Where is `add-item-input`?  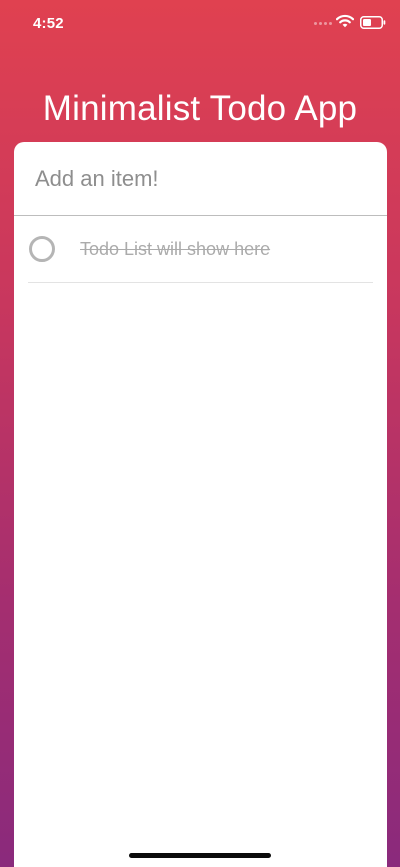
add-item-input is located at coordinates (200, 179).